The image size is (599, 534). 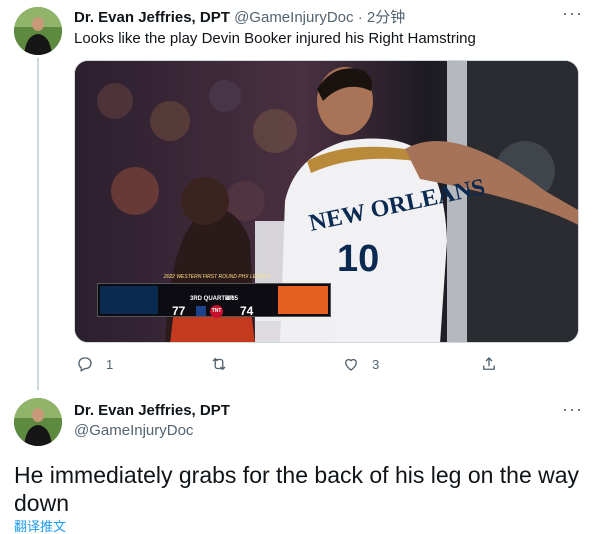 I want to click on like-count: 3, so click(x=376, y=364).